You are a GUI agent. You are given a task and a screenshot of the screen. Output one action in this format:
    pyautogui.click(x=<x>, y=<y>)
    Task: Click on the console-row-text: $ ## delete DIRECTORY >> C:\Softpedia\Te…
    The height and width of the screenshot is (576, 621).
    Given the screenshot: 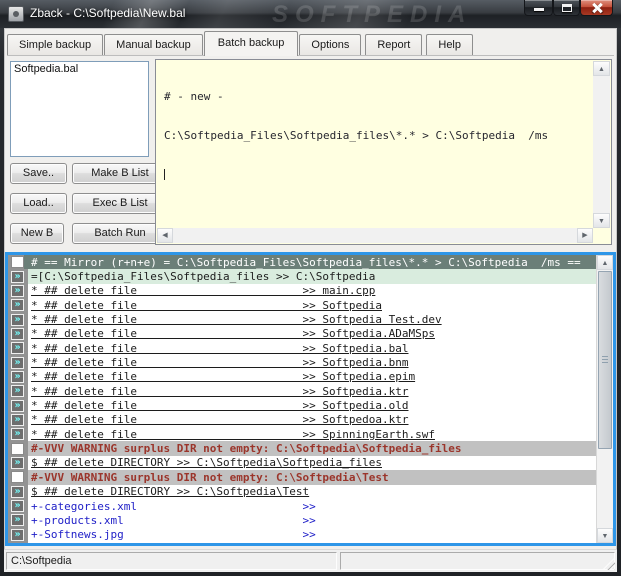 What is the action you would take?
    pyautogui.click(x=170, y=492)
    